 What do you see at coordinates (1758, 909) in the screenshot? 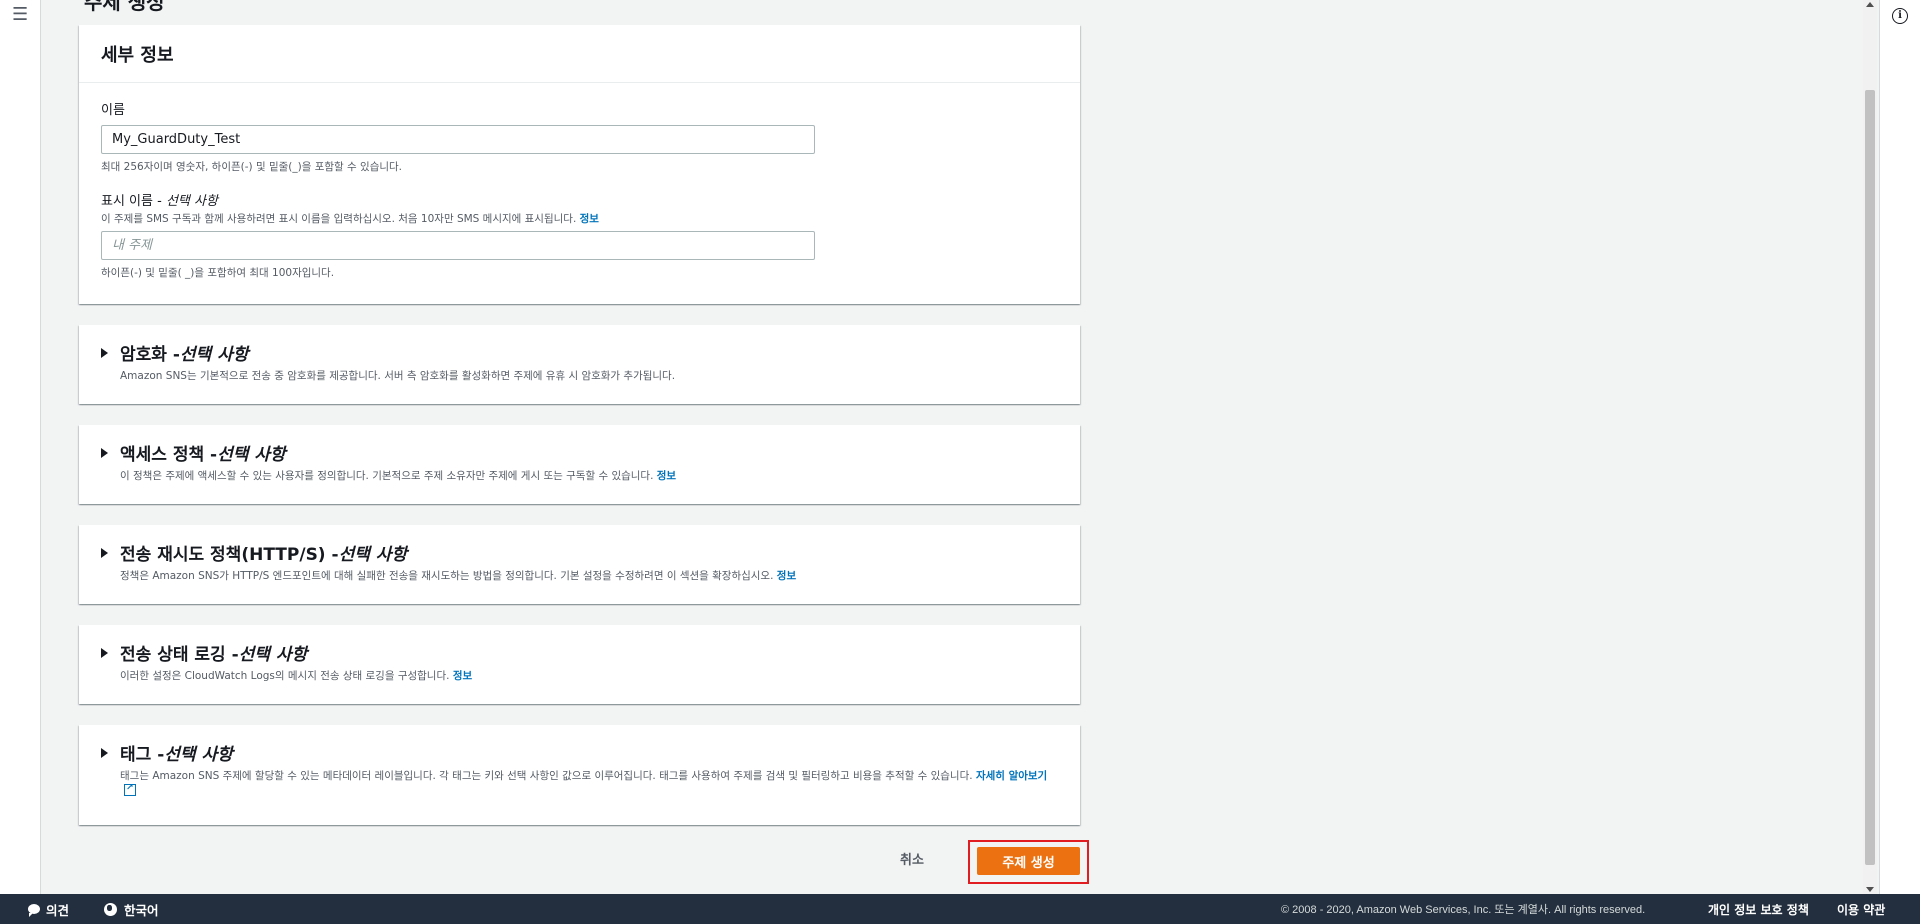
I see `privacy-policy-link: 개인 정보 보호 정책` at bounding box center [1758, 909].